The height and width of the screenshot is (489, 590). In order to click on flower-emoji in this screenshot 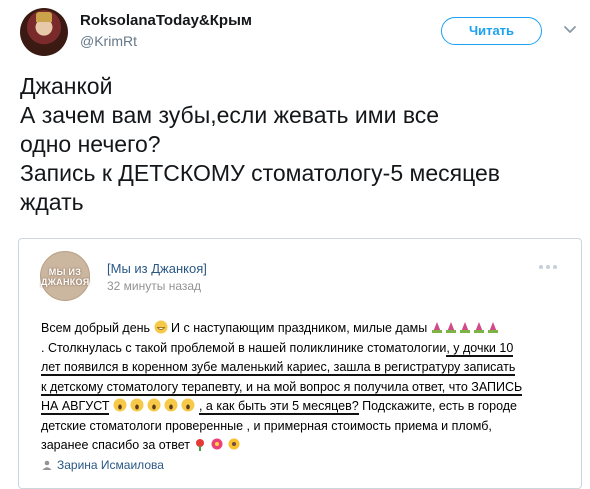, I will do `click(218, 444)`.